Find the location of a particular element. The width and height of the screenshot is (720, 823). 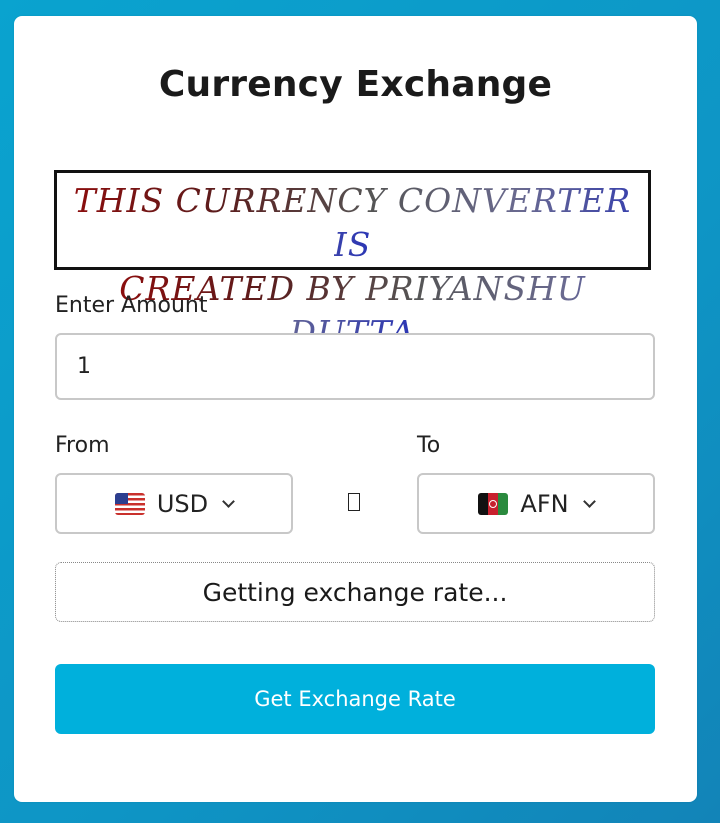

banner-line-1: THIS CURRENCY CONVERTER IS is located at coordinates (352, 222).